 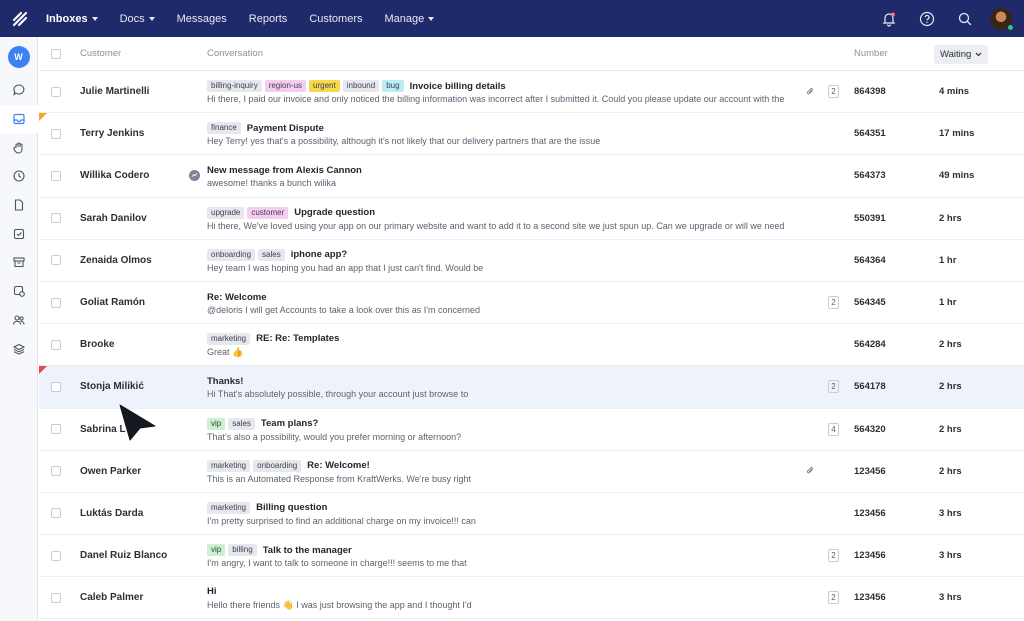 I want to click on customer-name: Caleb Palmer, so click(x=111, y=597).